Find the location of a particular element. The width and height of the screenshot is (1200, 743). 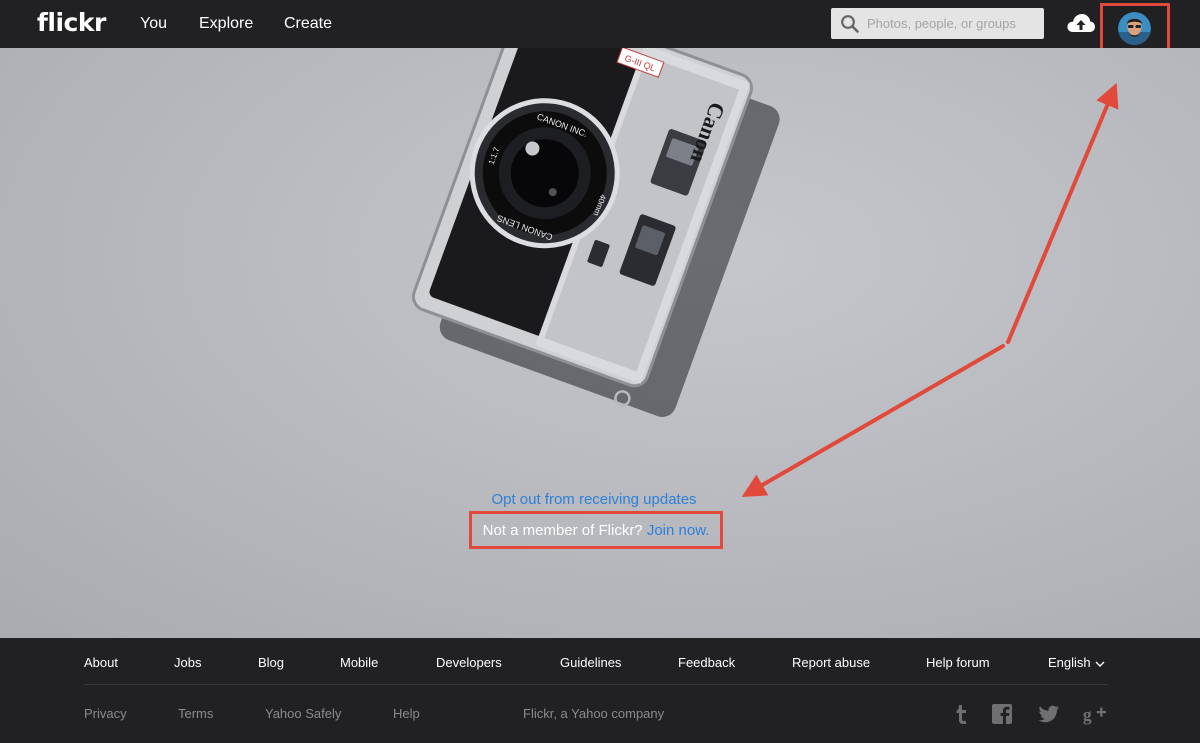

footer-link-help-forum: Help forum is located at coordinates (958, 662).